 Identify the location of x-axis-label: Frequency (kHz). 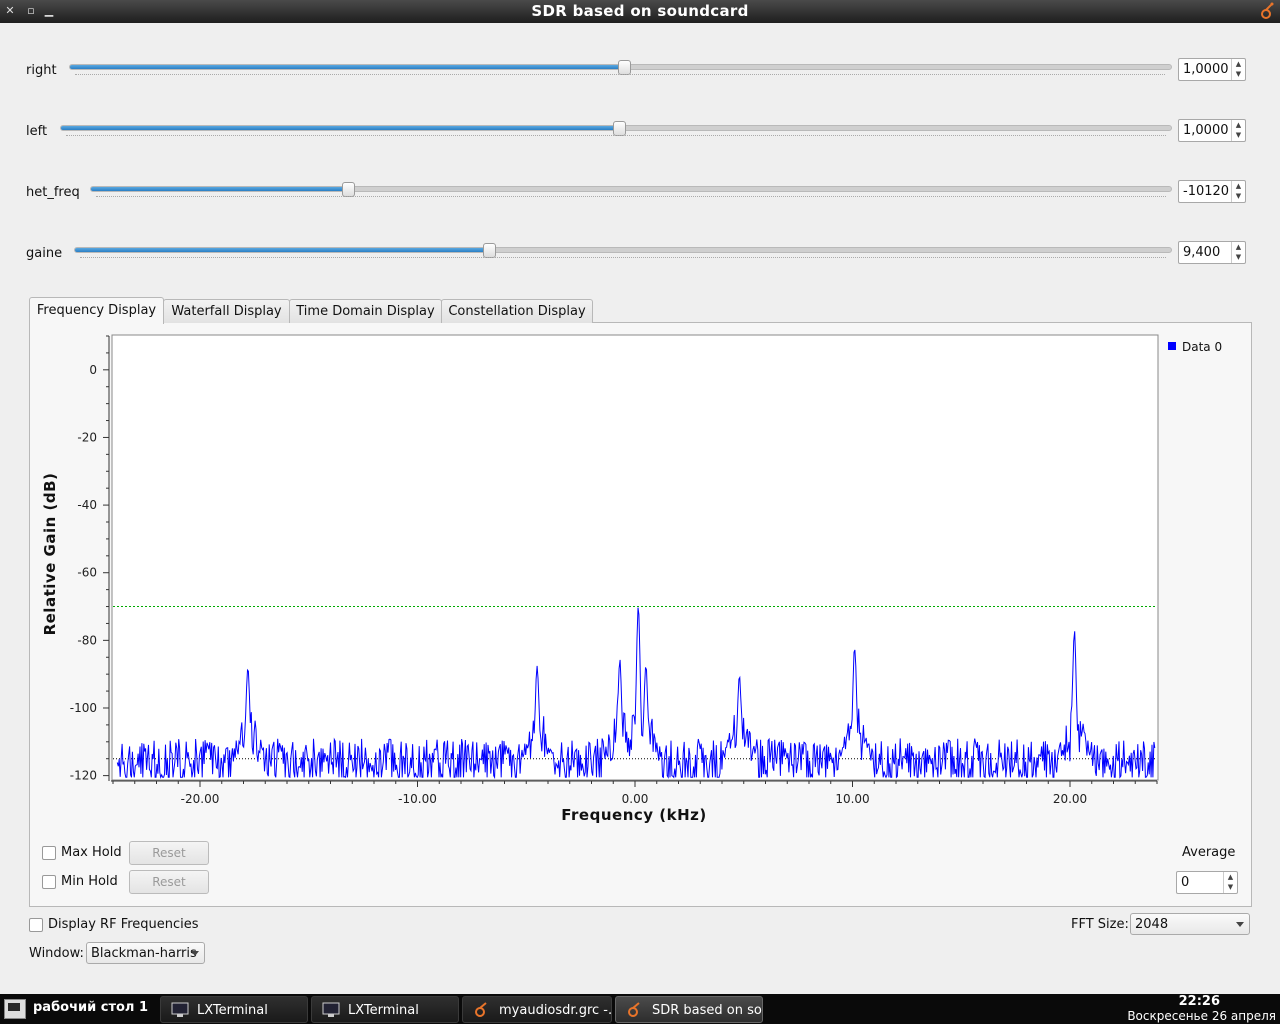
(634, 815).